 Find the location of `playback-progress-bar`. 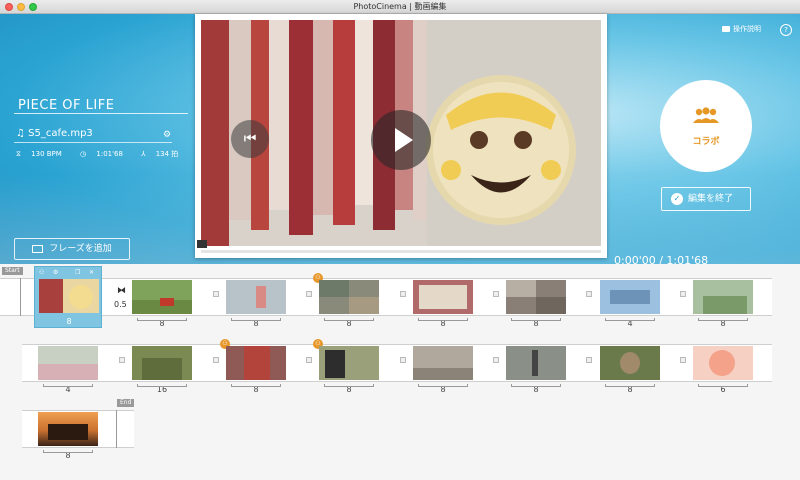

playback-progress-bar is located at coordinates (401, 251).